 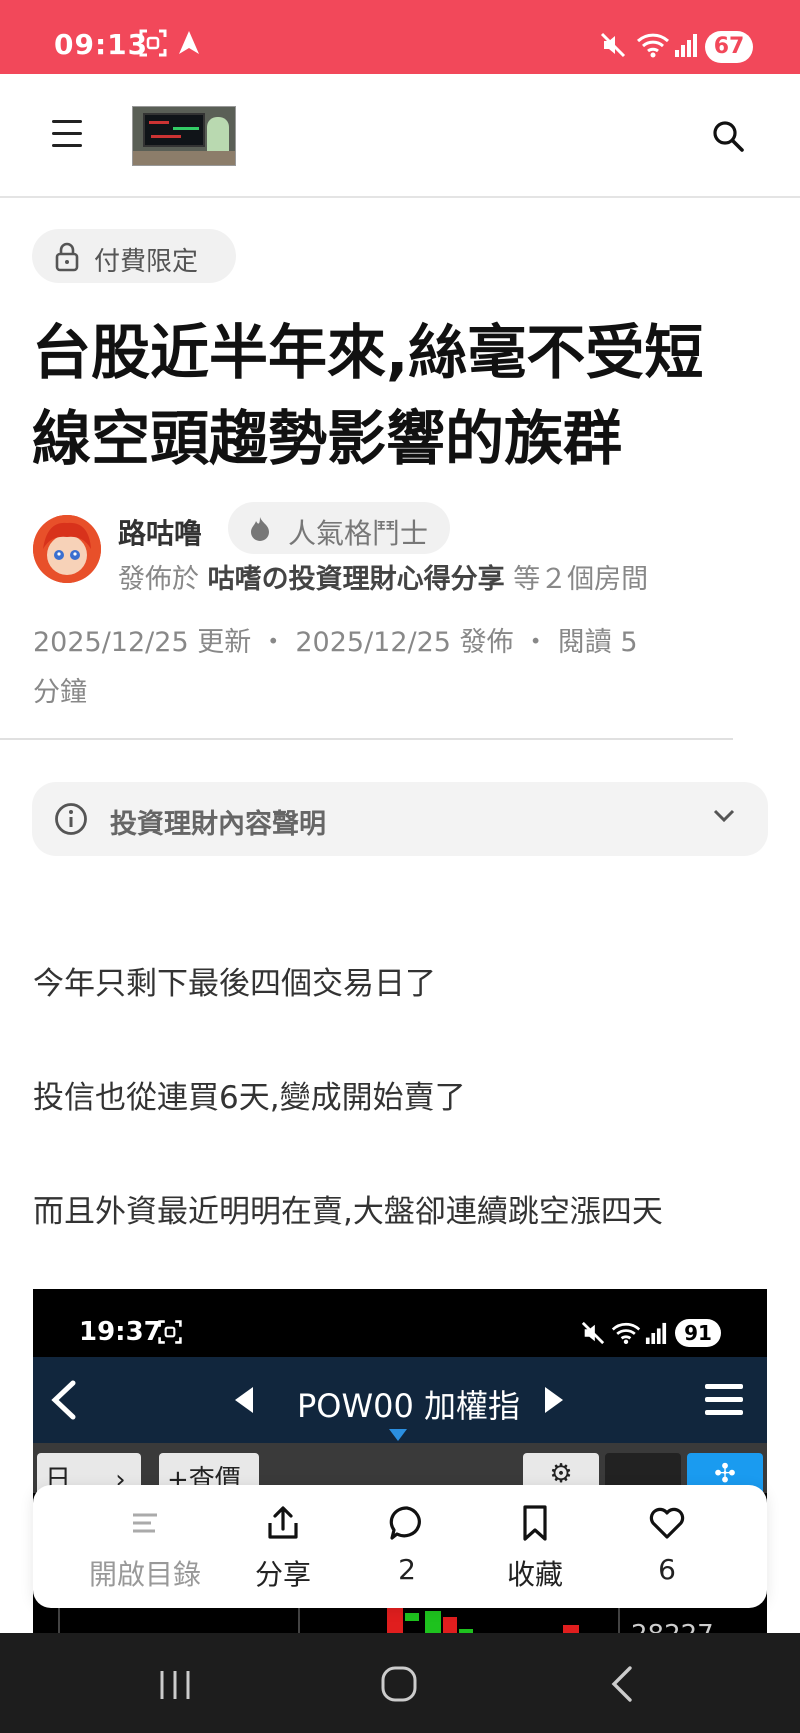 What do you see at coordinates (184, 136) in the screenshot?
I see `site-logo` at bounding box center [184, 136].